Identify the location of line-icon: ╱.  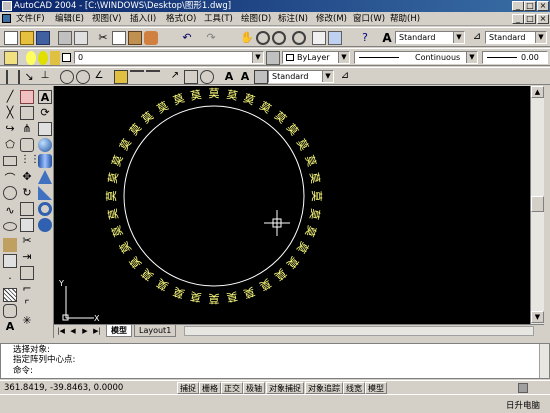
(10, 97).